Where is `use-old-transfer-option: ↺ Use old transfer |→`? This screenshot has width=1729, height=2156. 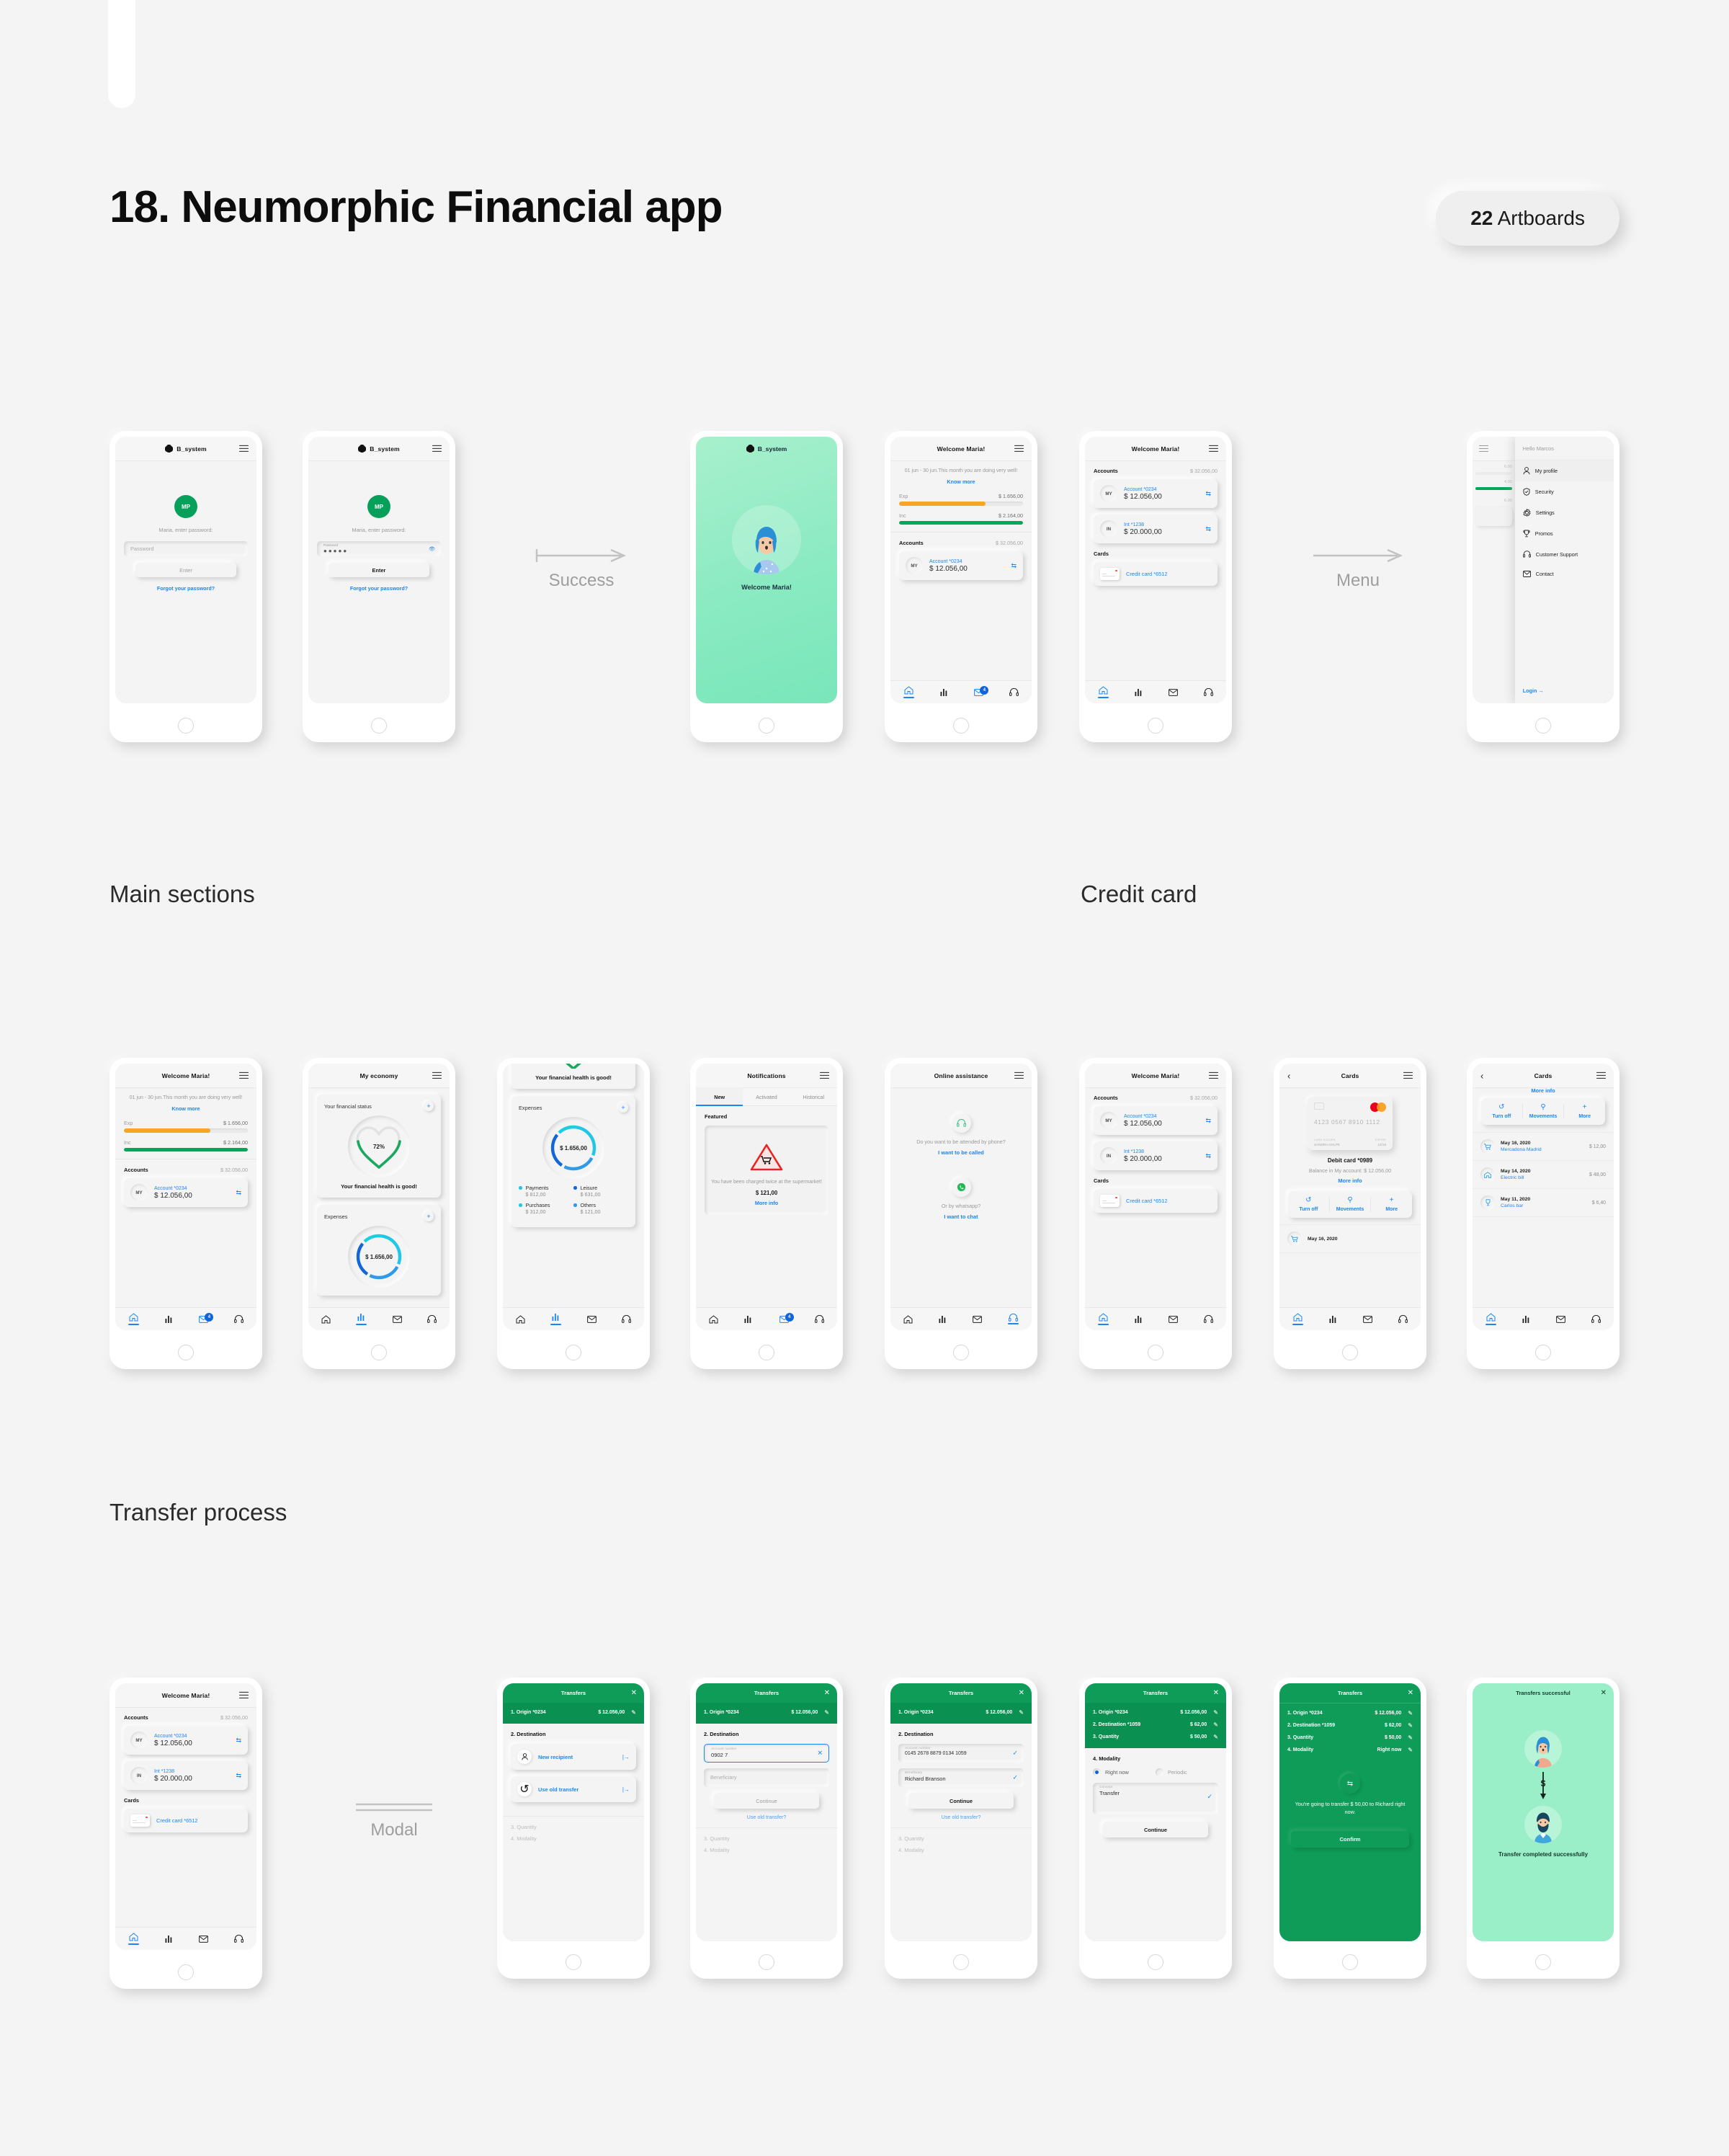
use-old-transfer-option: ↺ Use old transfer |→ is located at coordinates (574, 1789).